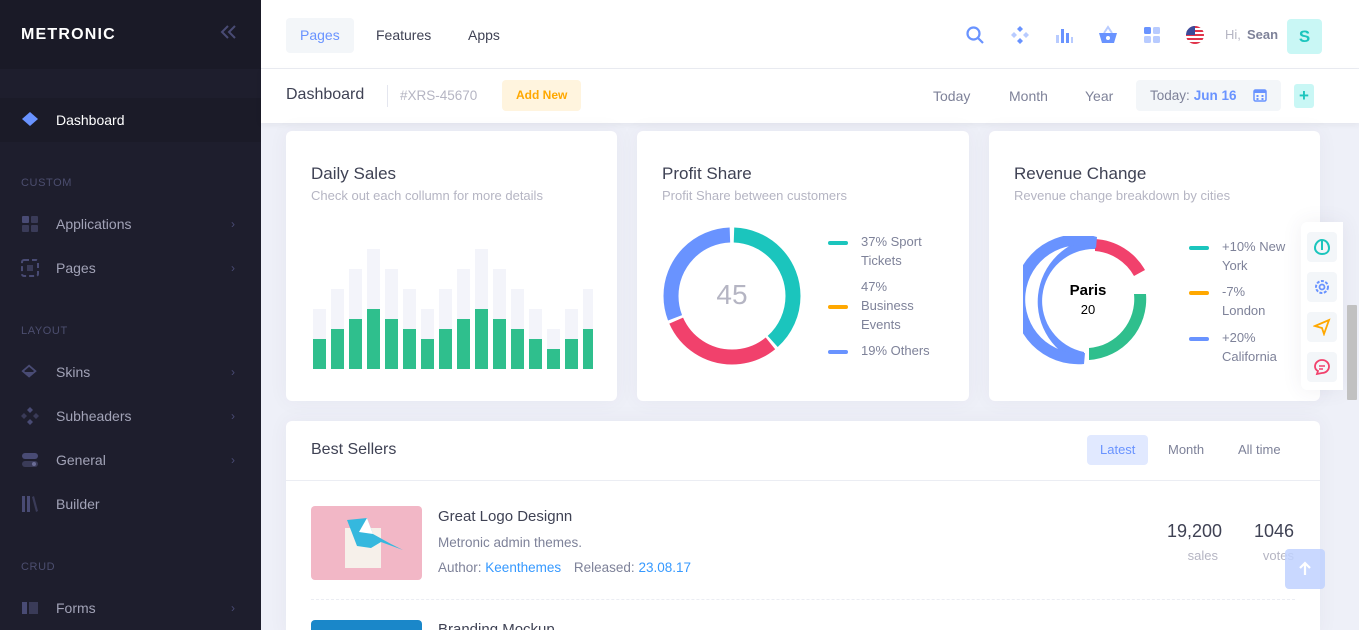 The height and width of the screenshot is (630, 1359). I want to click on card-title: Daily Sales, so click(354, 173).